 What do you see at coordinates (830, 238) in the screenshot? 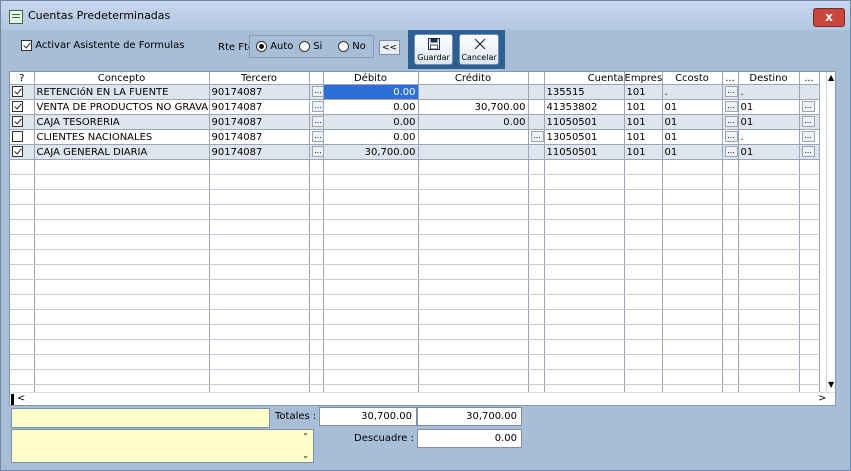
I see `vertical-scrollbar: ▲ ▼` at bounding box center [830, 238].